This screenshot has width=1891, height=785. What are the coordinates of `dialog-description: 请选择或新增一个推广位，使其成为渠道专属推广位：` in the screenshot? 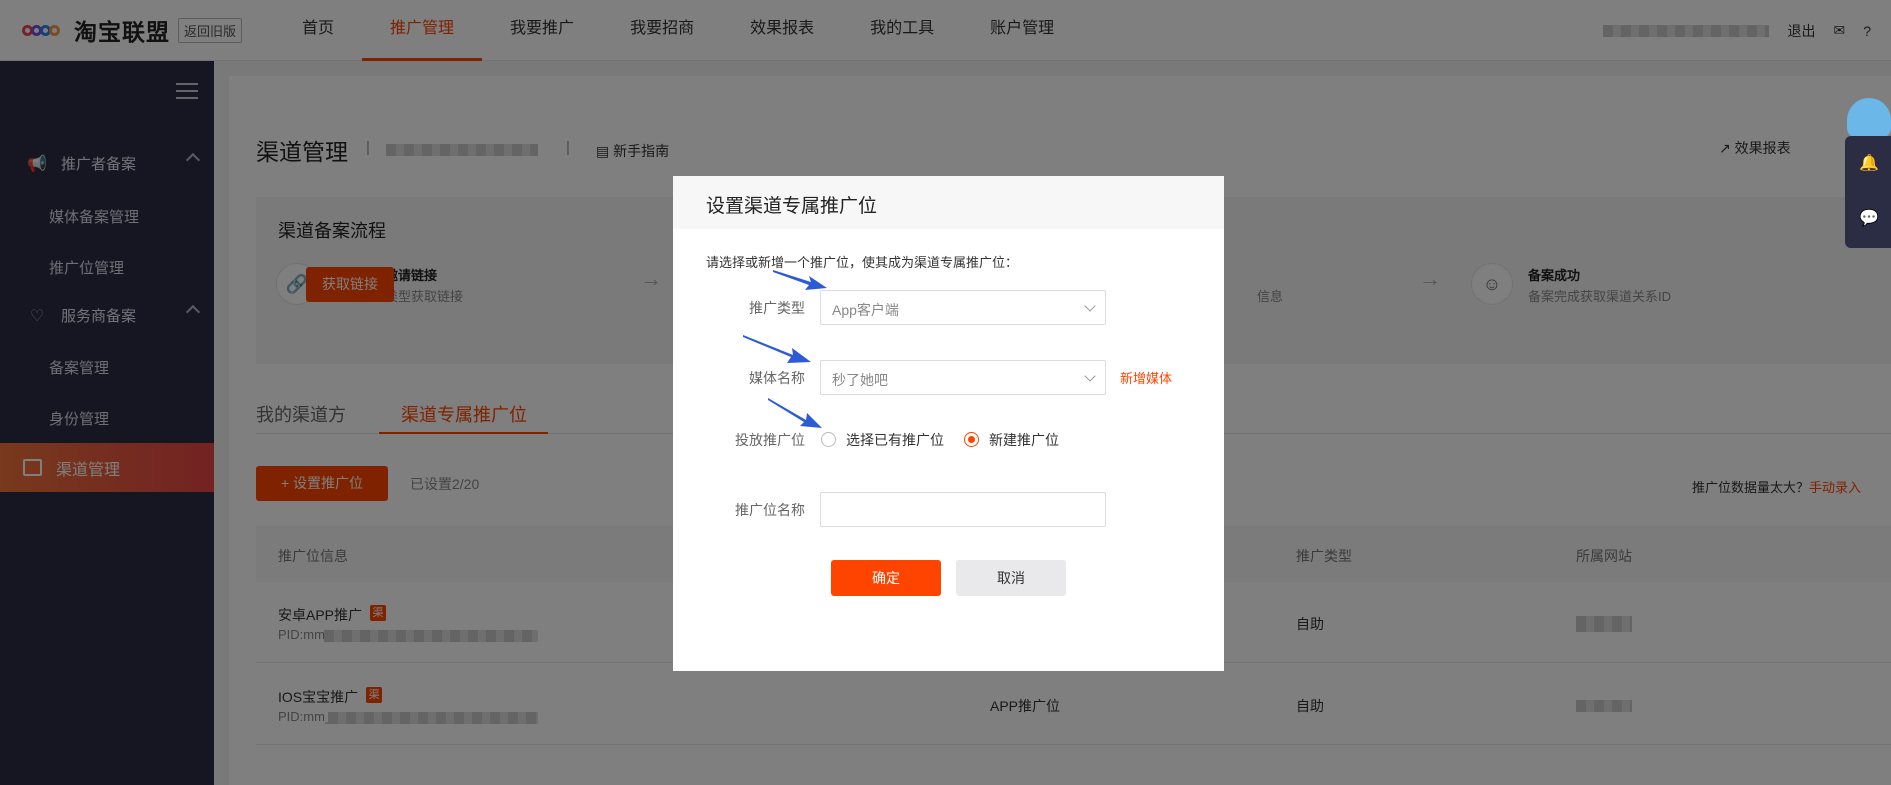 It's located at (862, 262).